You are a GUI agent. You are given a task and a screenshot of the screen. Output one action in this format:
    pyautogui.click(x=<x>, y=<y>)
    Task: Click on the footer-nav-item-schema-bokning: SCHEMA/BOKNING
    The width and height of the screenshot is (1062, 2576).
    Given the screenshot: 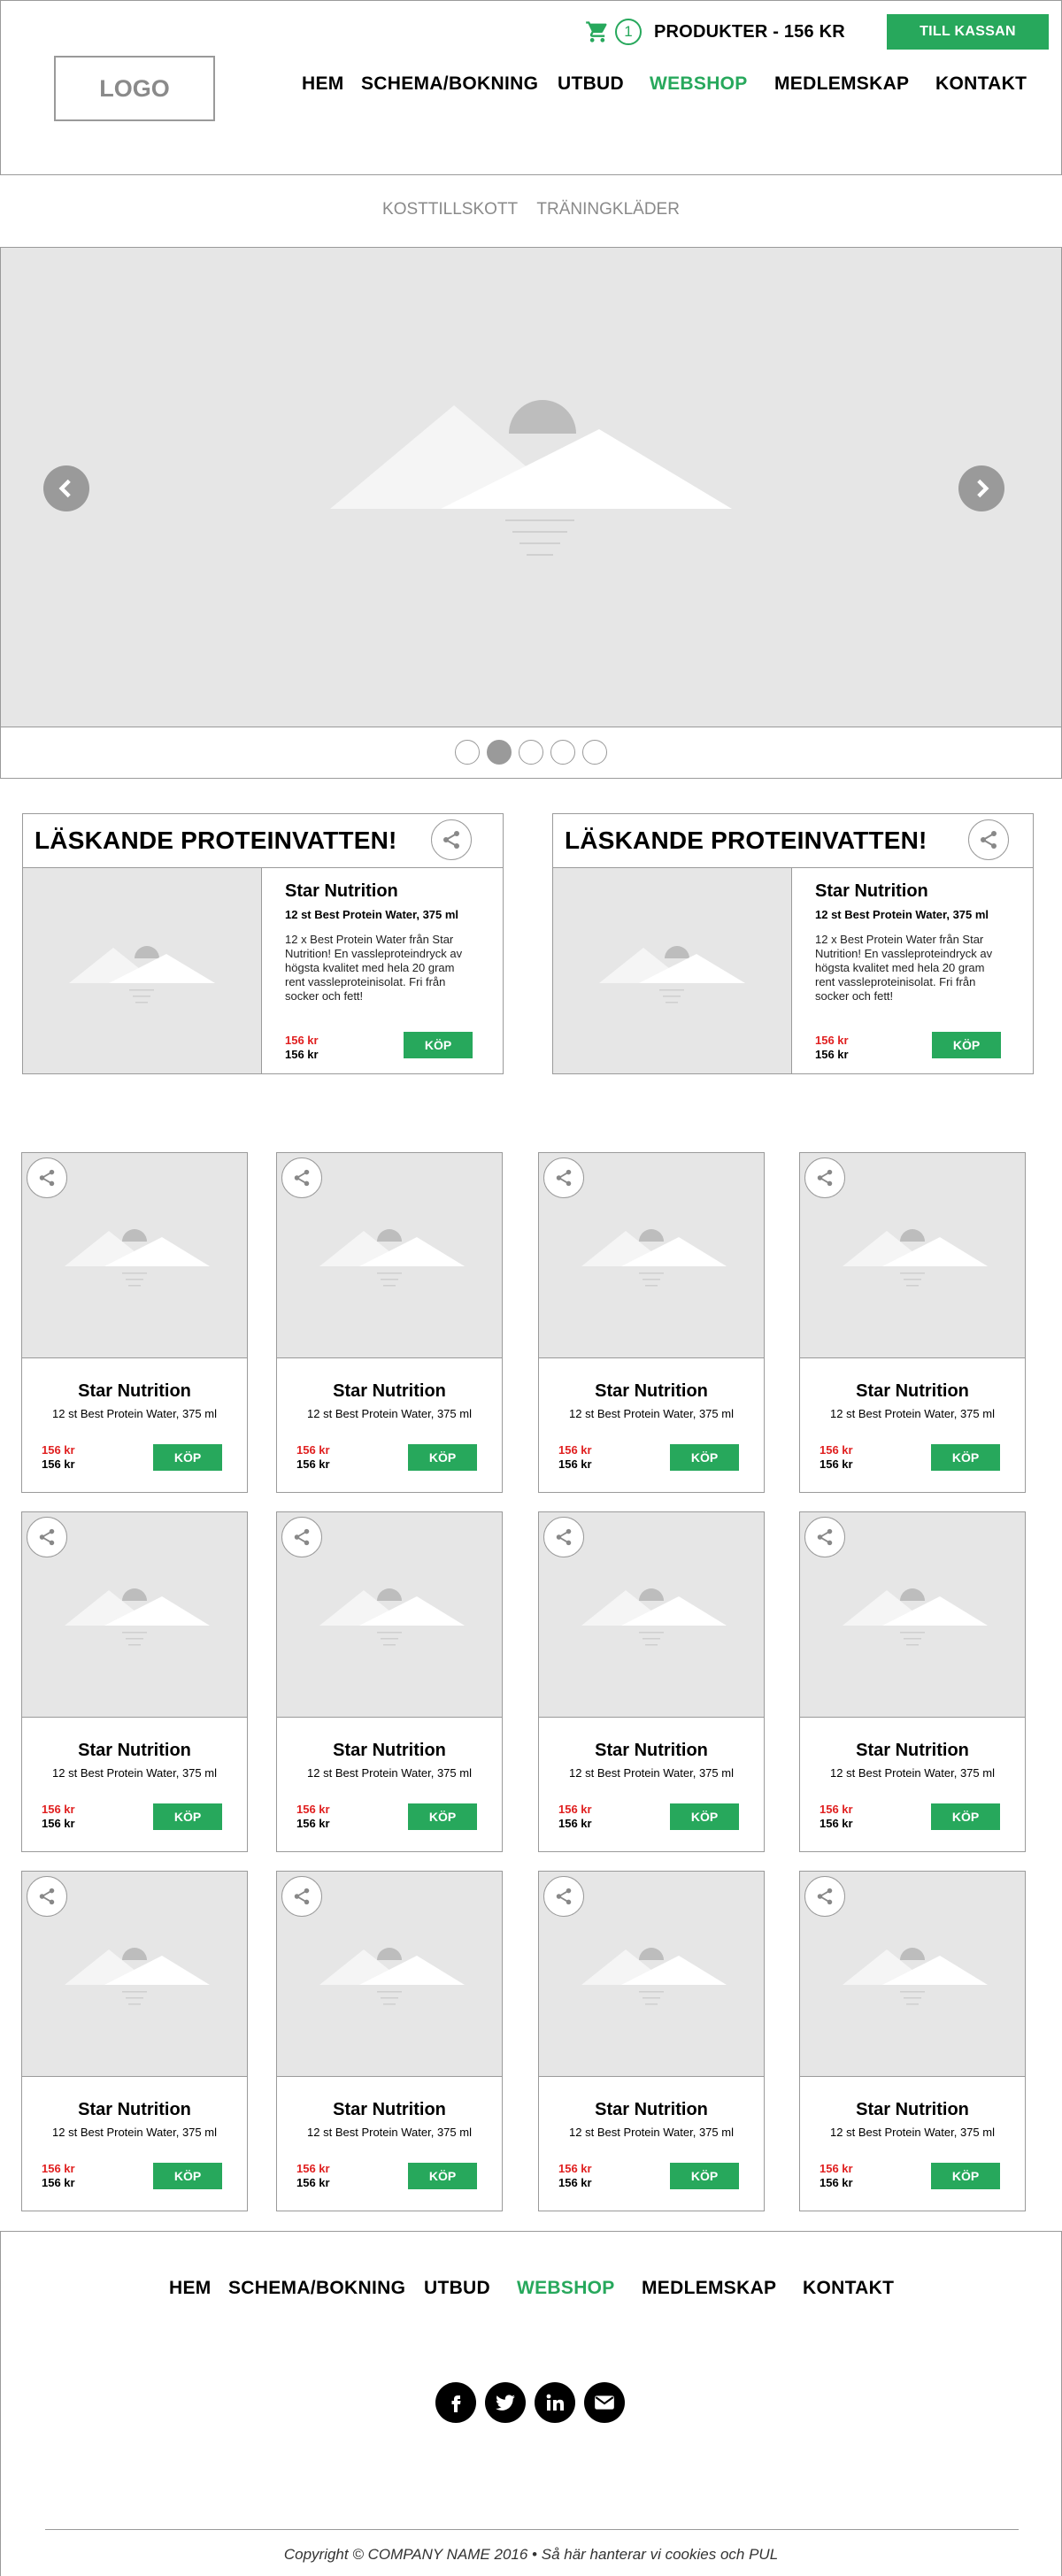 What is the action you would take?
    pyautogui.click(x=316, y=2288)
    